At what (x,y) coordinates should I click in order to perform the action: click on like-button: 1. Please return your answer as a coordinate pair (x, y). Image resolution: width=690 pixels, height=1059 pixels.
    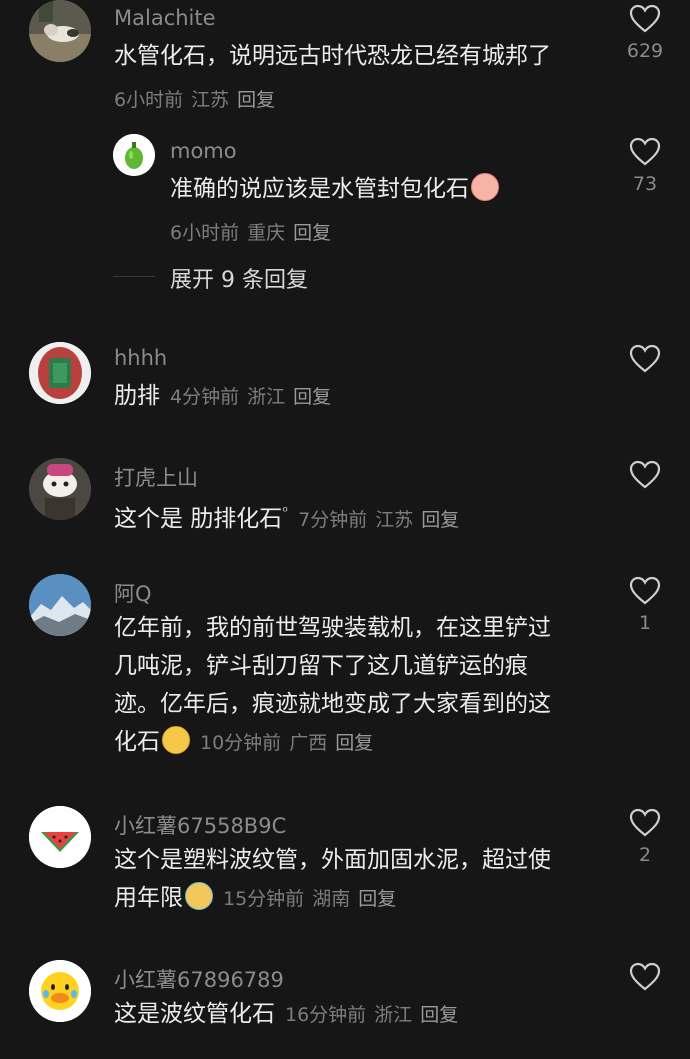
    Looking at the image, I should click on (645, 605).